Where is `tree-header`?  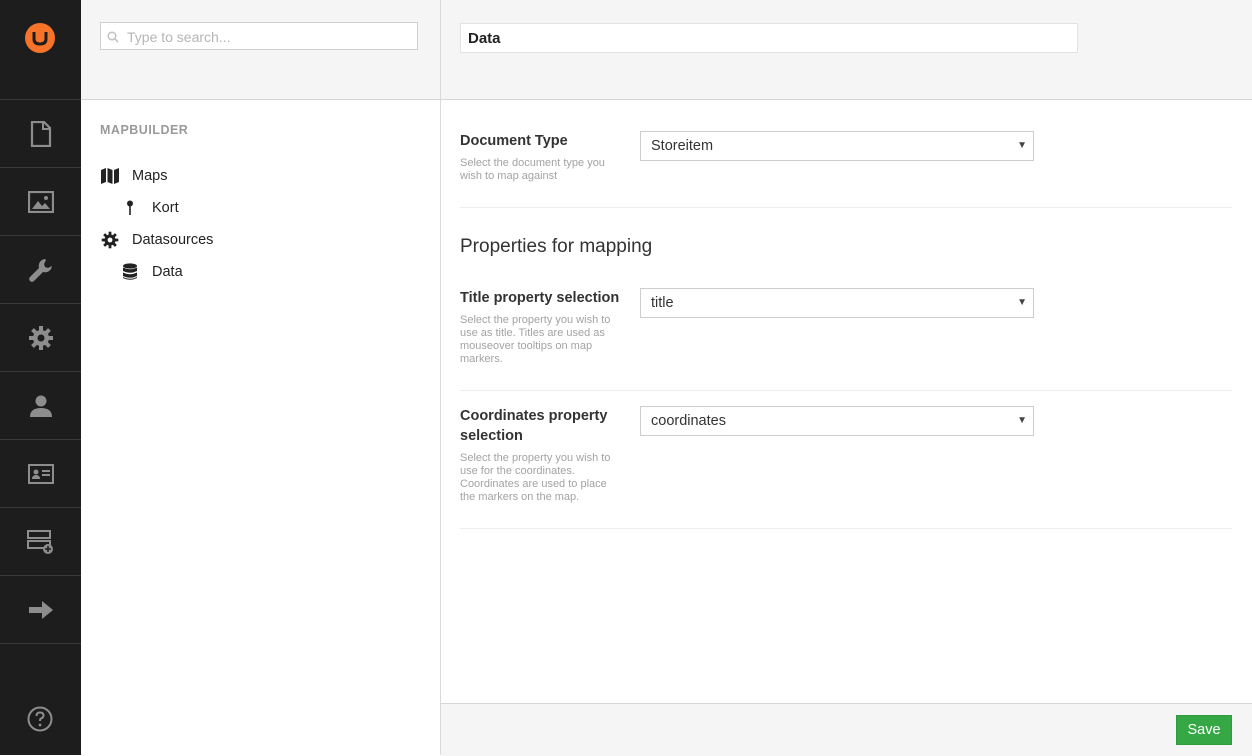
tree-header is located at coordinates (260, 50).